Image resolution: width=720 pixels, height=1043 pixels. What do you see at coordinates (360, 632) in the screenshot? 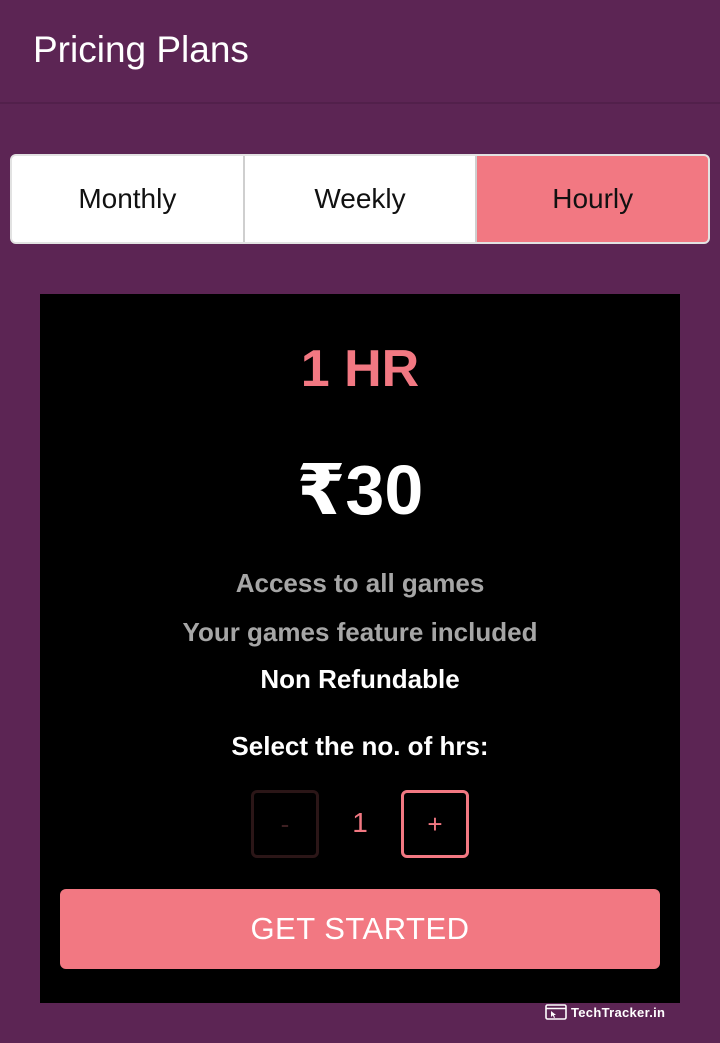
I see `feature-games-included: Your games feature included` at bounding box center [360, 632].